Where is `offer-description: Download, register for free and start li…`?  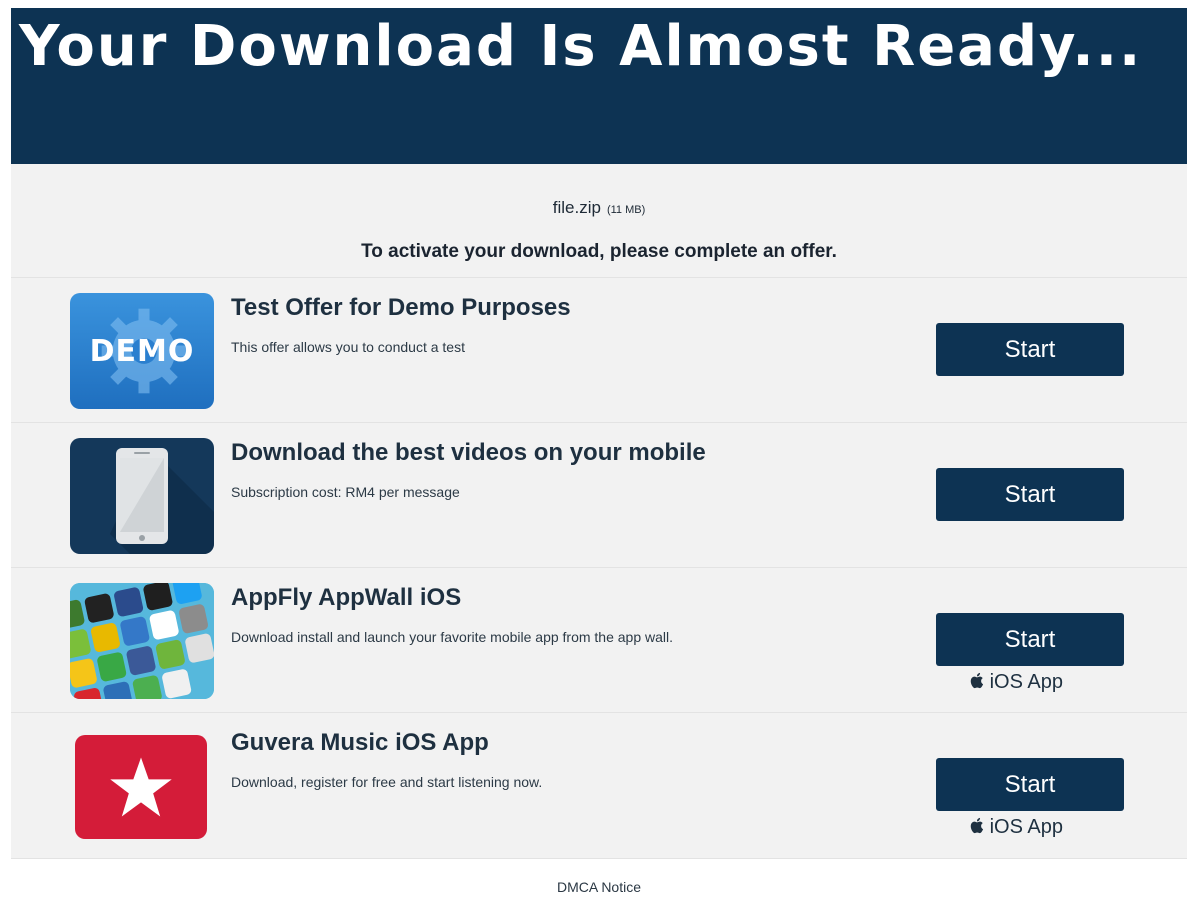 offer-description: Download, register for free and start li… is located at coordinates (387, 782).